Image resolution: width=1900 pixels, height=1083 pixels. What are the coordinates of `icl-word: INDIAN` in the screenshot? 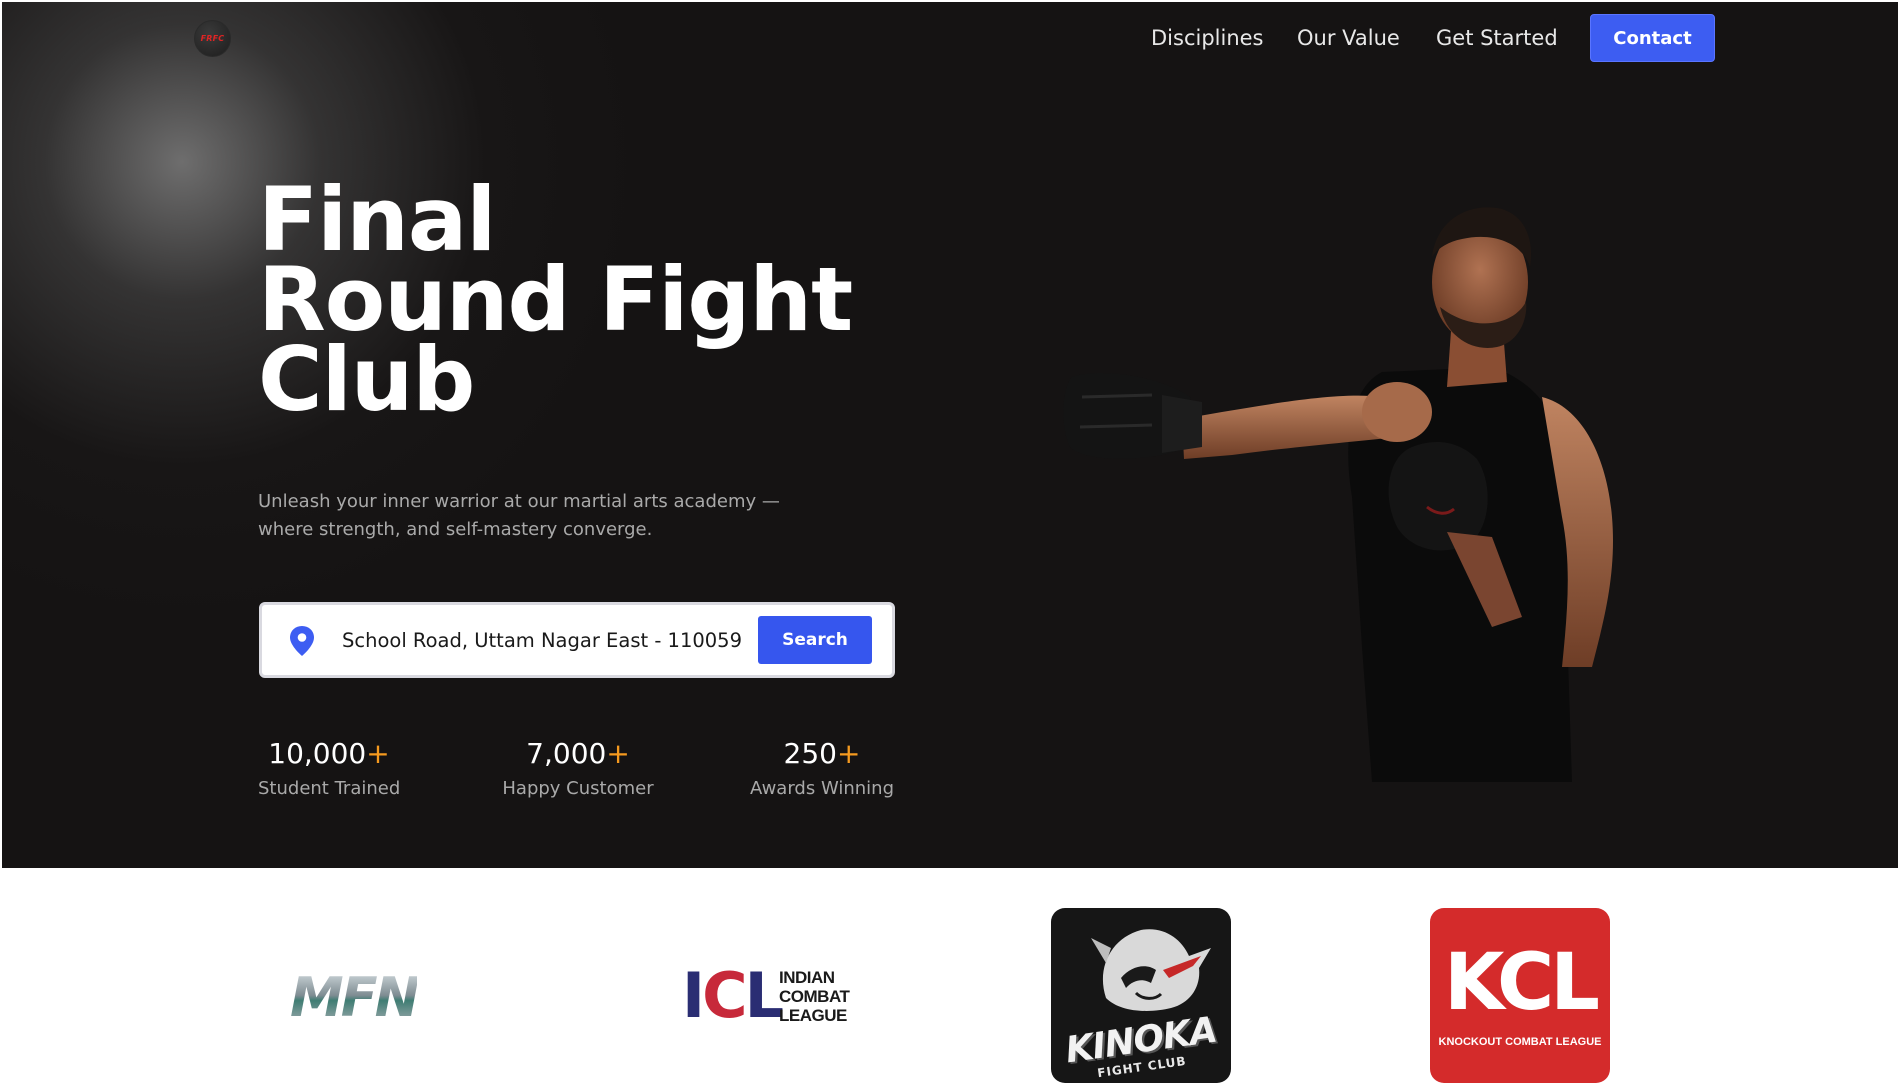 It's located at (807, 977).